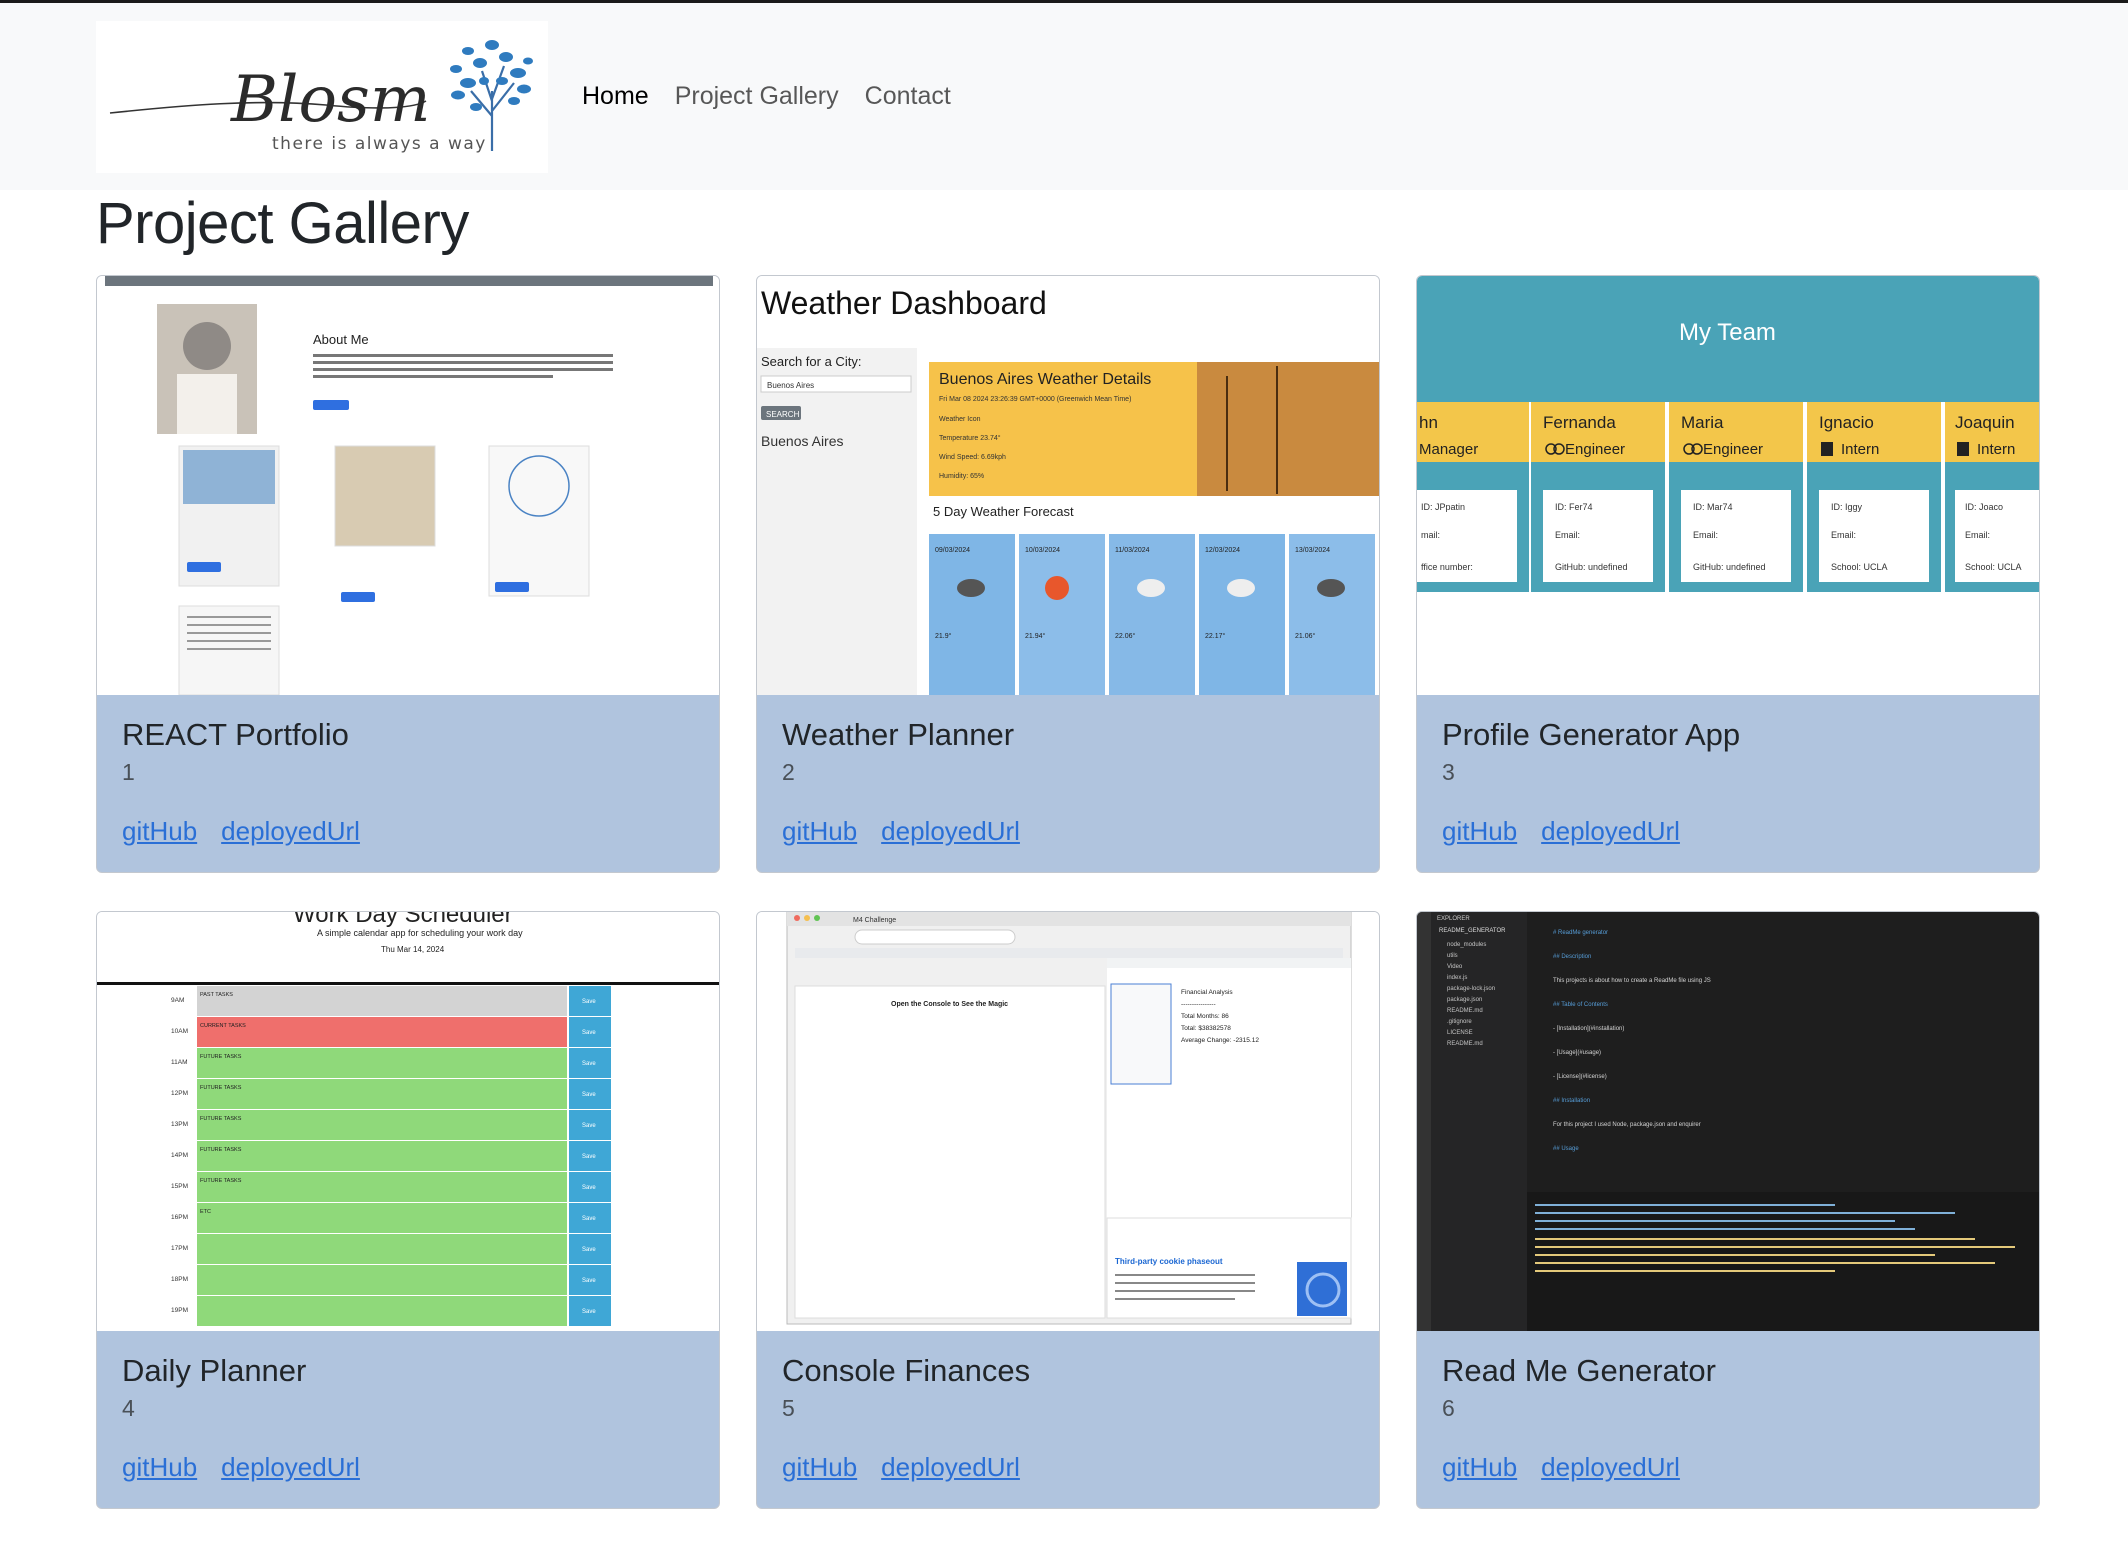 Image resolution: width=2128 pixels, height=1564 pixels. Describe the element at coordinates (1571, 1101) in the screenshot. I see `code-line: ## Installation` at that location.